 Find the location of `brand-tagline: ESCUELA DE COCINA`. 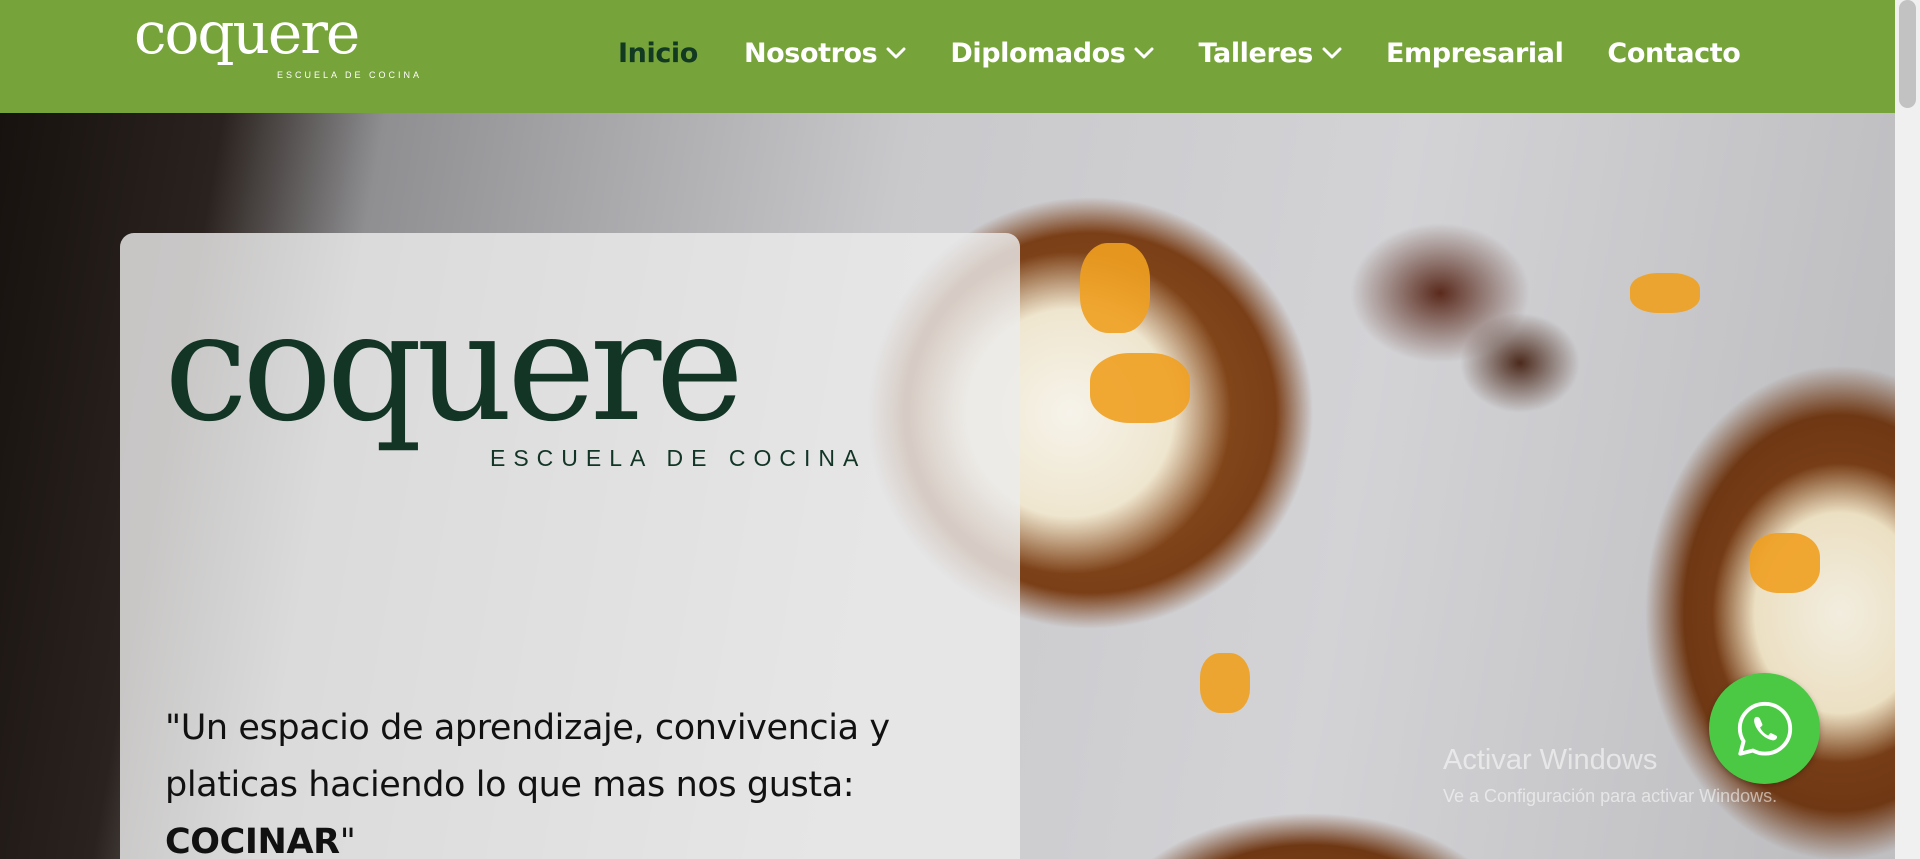

brand-tagline: ESCUELA DE COCINA is located at coordinates (350, 75).